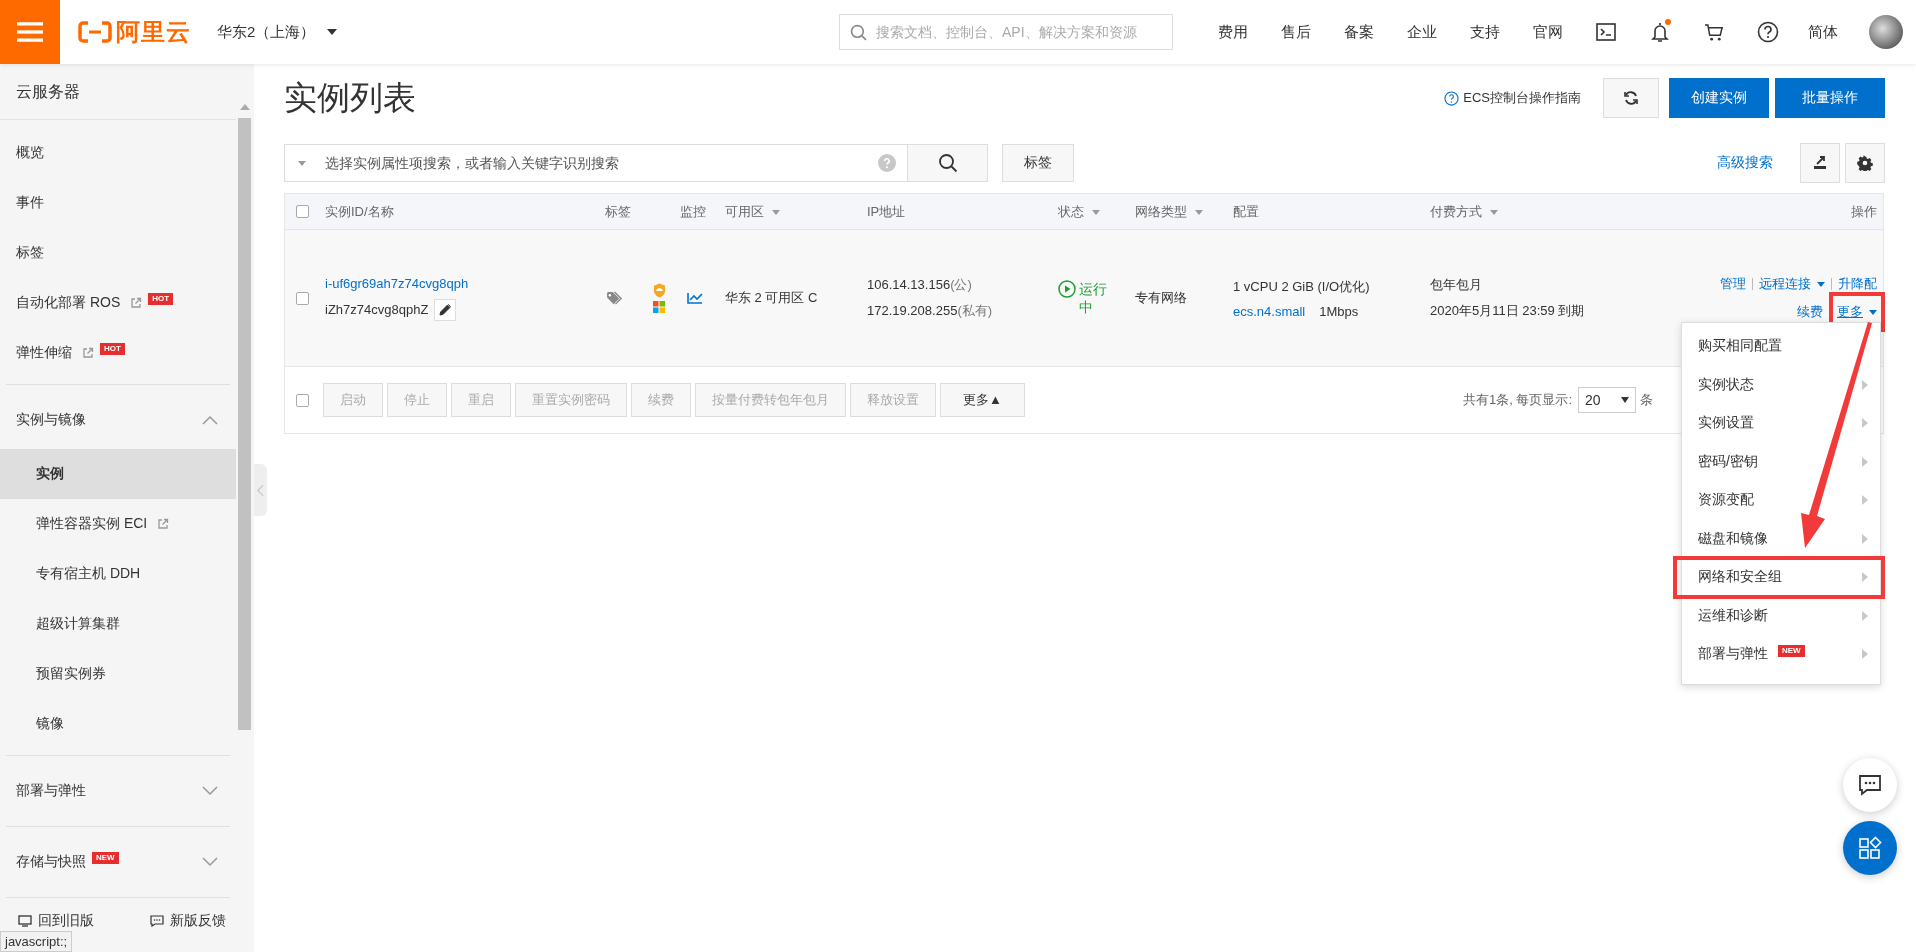 Image resolution: width=1916 pixels, height=952 pixels. I want to click on nav-link: 费用, so click(1232, 32).